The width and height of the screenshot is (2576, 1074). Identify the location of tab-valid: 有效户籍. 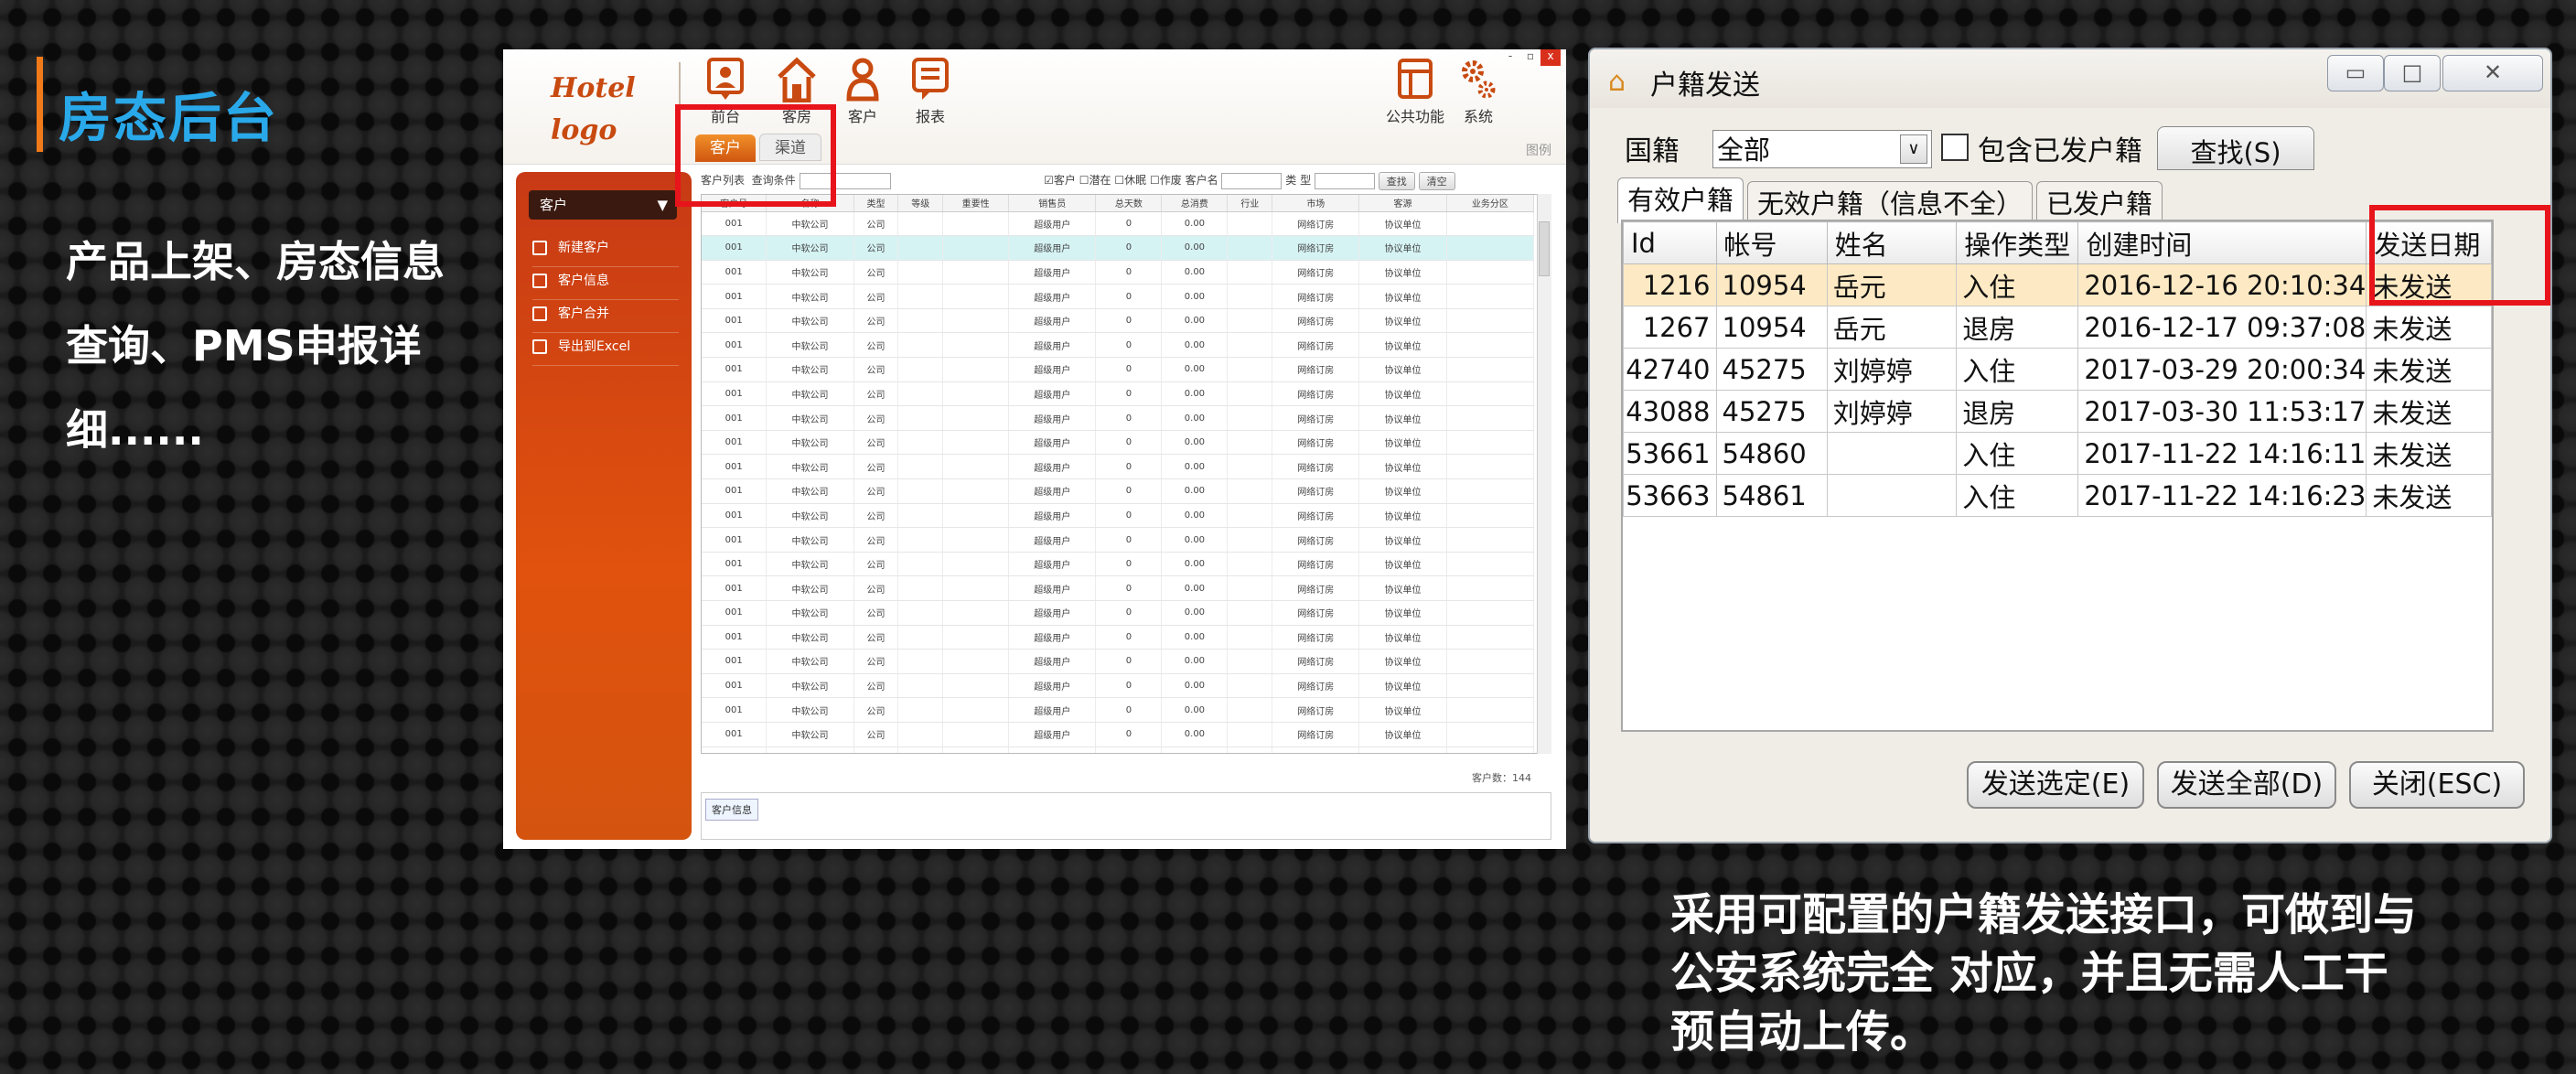
(1680, 200).